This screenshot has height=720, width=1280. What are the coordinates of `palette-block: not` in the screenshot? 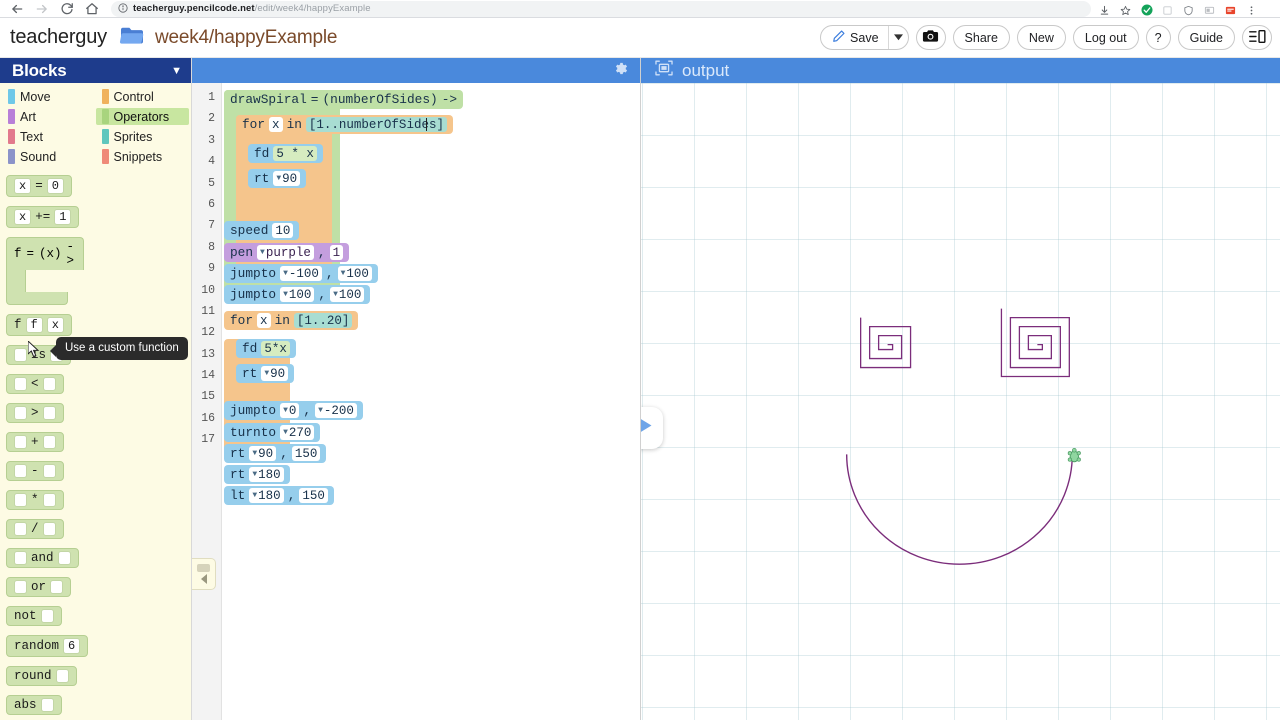 It's located at (34, 616).